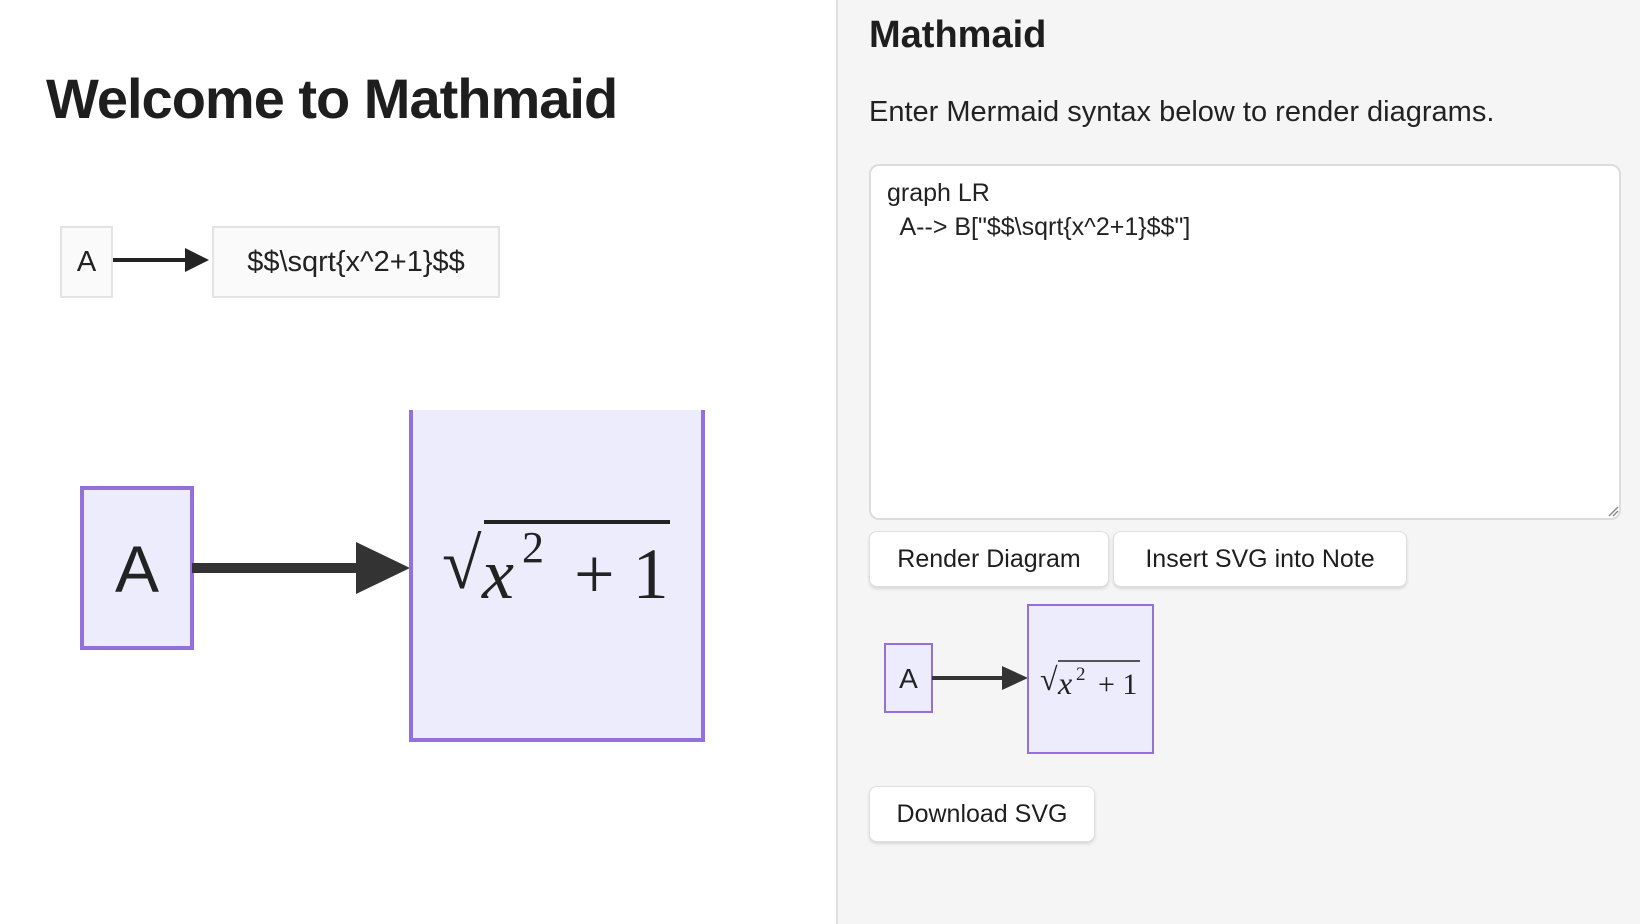  Describe the element at coordinates (86, 262) in the screenshot. I see `plain-node-a: A` at that location.